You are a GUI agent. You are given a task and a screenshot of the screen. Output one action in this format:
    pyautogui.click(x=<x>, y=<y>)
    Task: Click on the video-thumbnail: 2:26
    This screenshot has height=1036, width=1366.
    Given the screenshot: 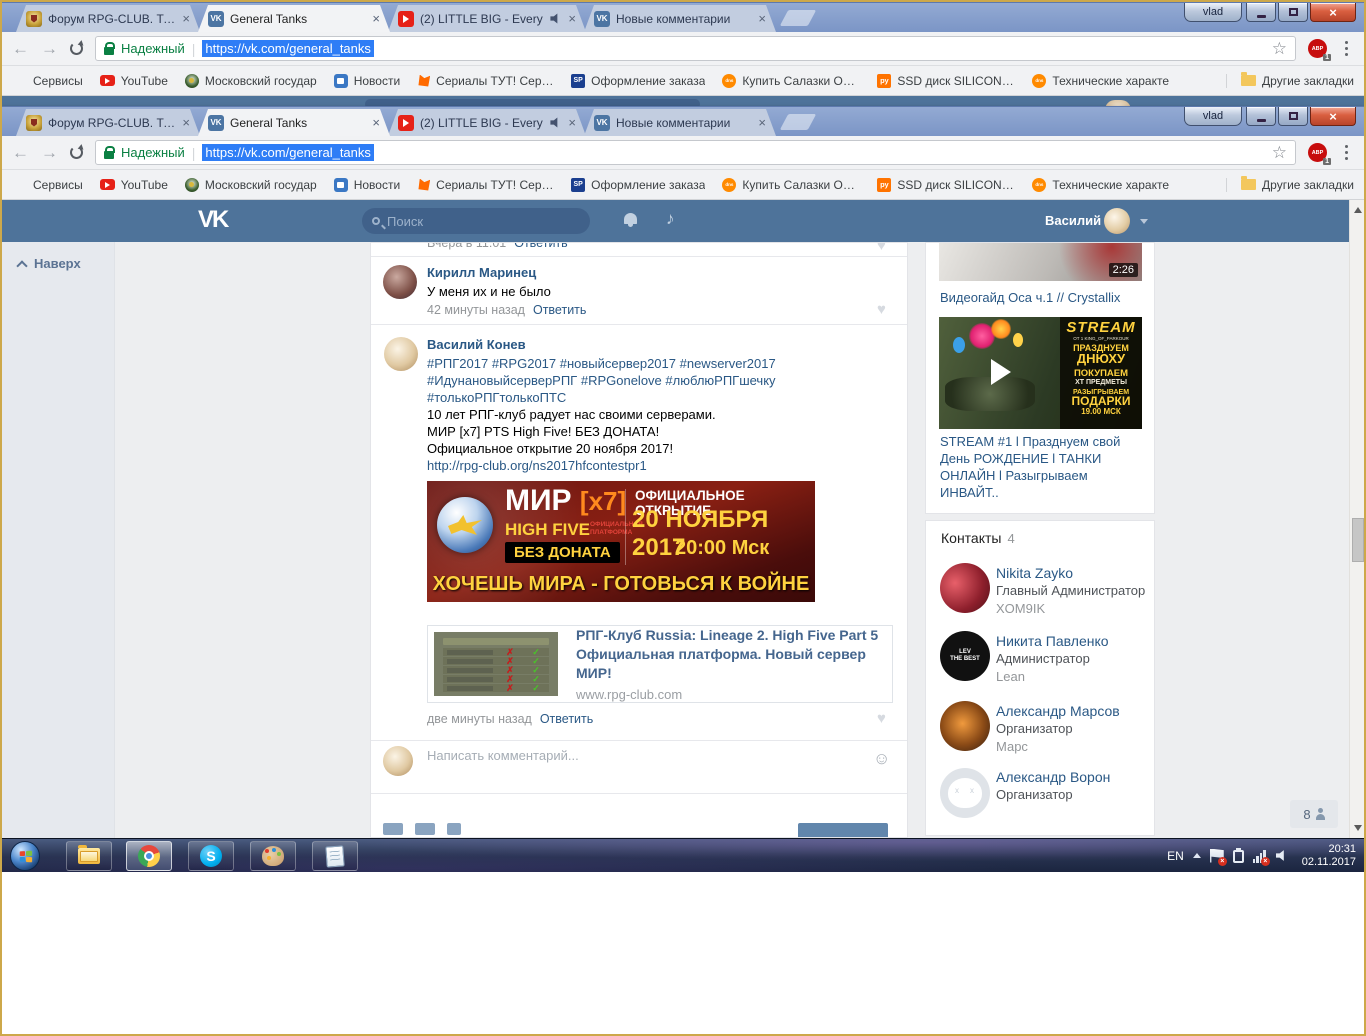 What is the action you would take?
    pyautogui.click(x=1040, y=262)
    